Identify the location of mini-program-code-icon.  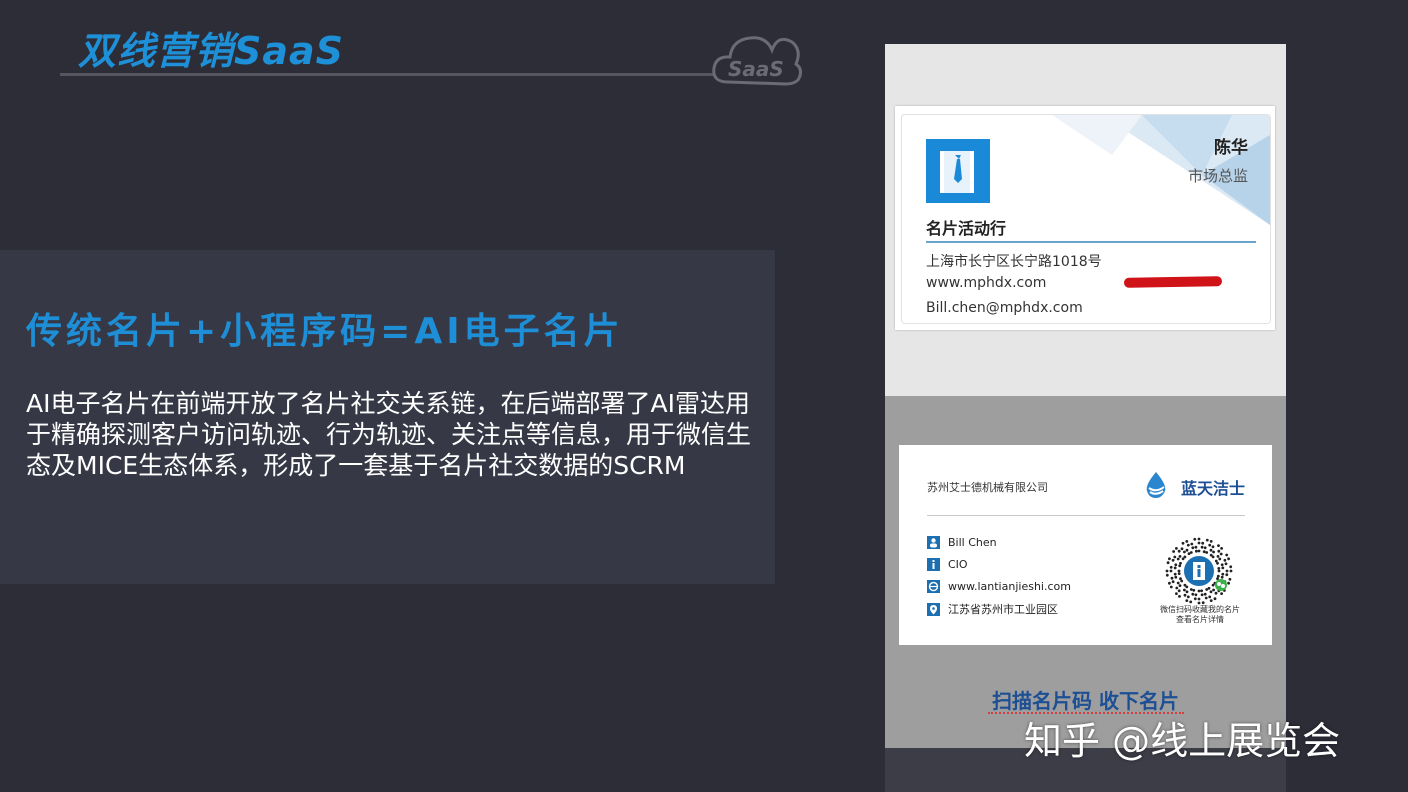
(1199, 571).